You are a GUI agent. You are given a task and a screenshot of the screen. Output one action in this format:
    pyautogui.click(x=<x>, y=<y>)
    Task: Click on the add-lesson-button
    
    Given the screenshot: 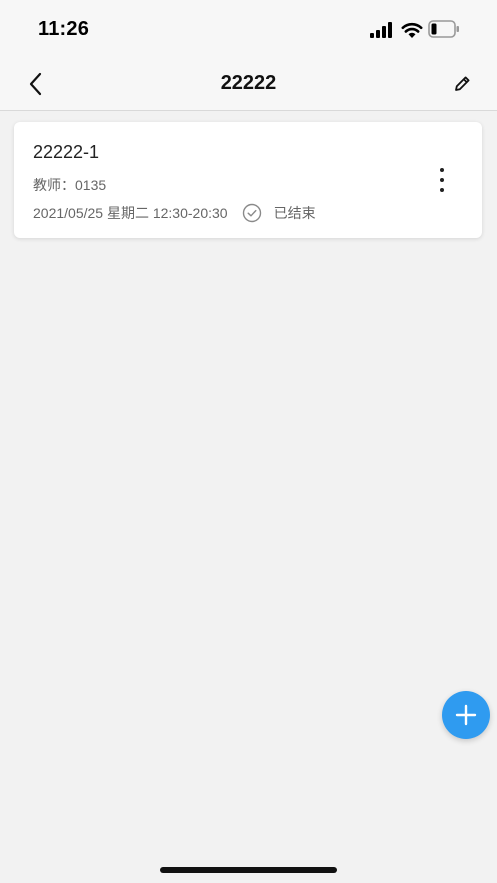 What is the action you would take?
    pyautogui.click(x=466, y=715)
    